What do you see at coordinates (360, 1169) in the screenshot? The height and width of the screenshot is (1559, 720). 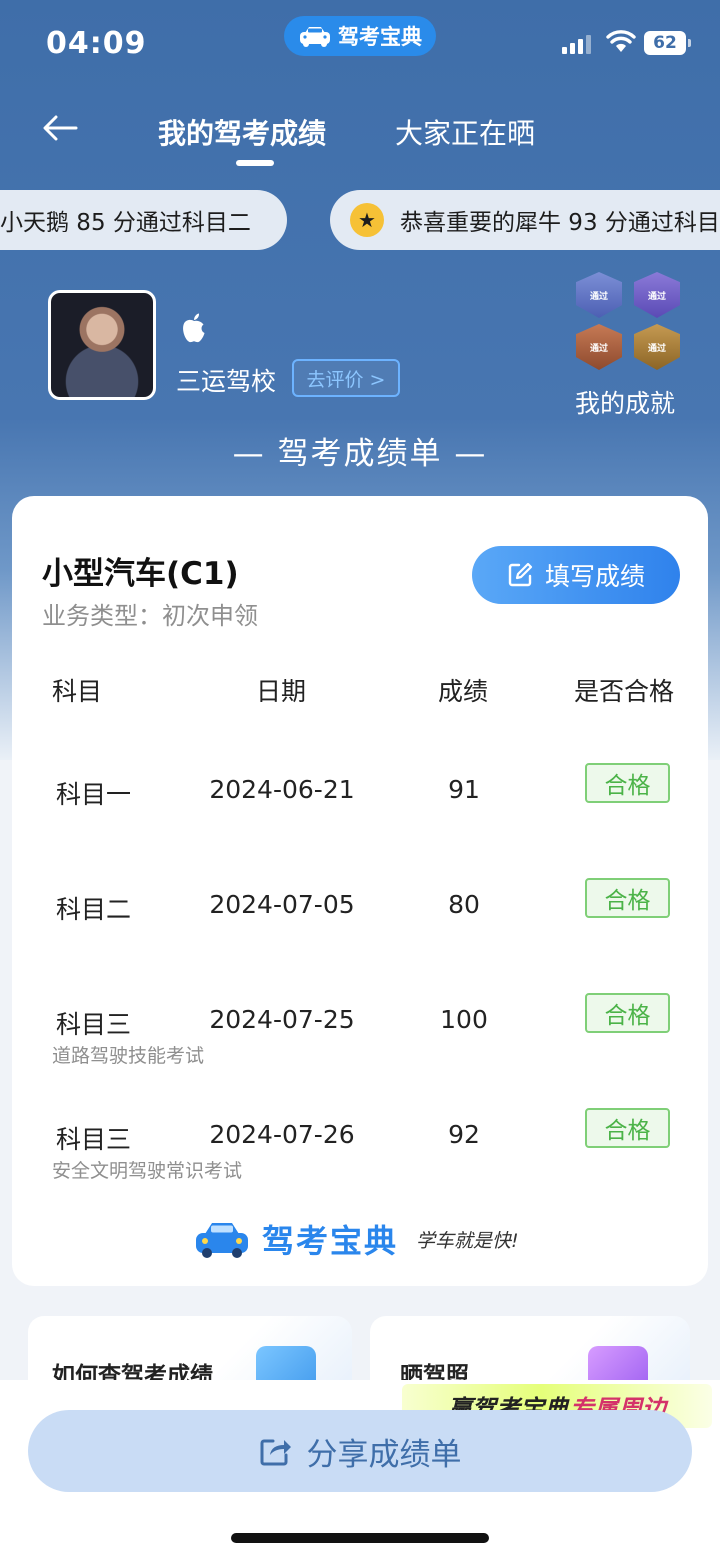 I see `table-row: 科目三 2024-07-26 92 合格 安全文明驾驶常识考试` at bounding box center [360, 1169].